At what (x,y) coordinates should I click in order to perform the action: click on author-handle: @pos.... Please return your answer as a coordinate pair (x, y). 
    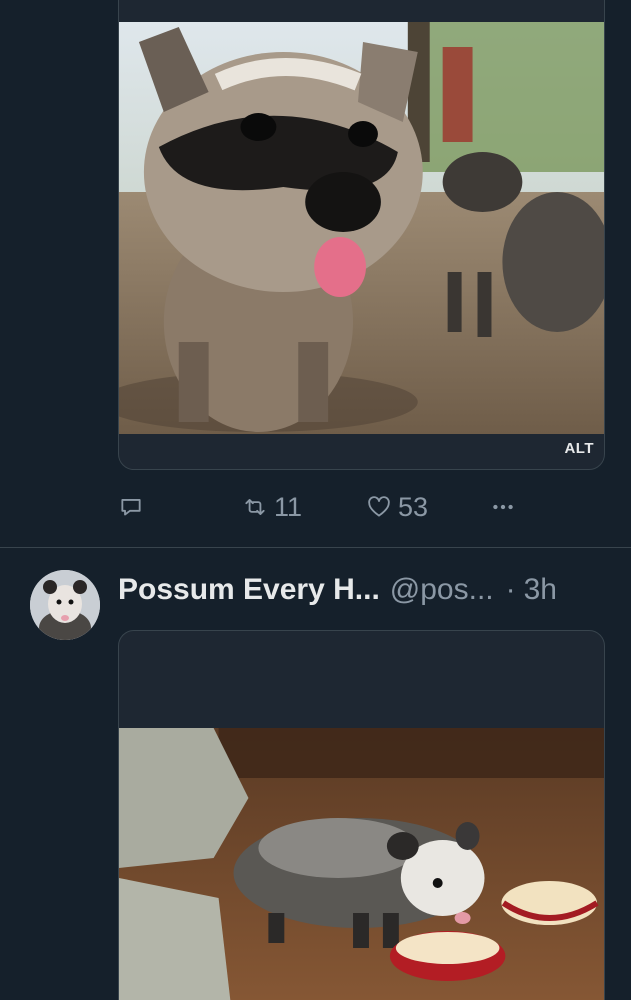
    Looking at the image, I should click on (442, 590).